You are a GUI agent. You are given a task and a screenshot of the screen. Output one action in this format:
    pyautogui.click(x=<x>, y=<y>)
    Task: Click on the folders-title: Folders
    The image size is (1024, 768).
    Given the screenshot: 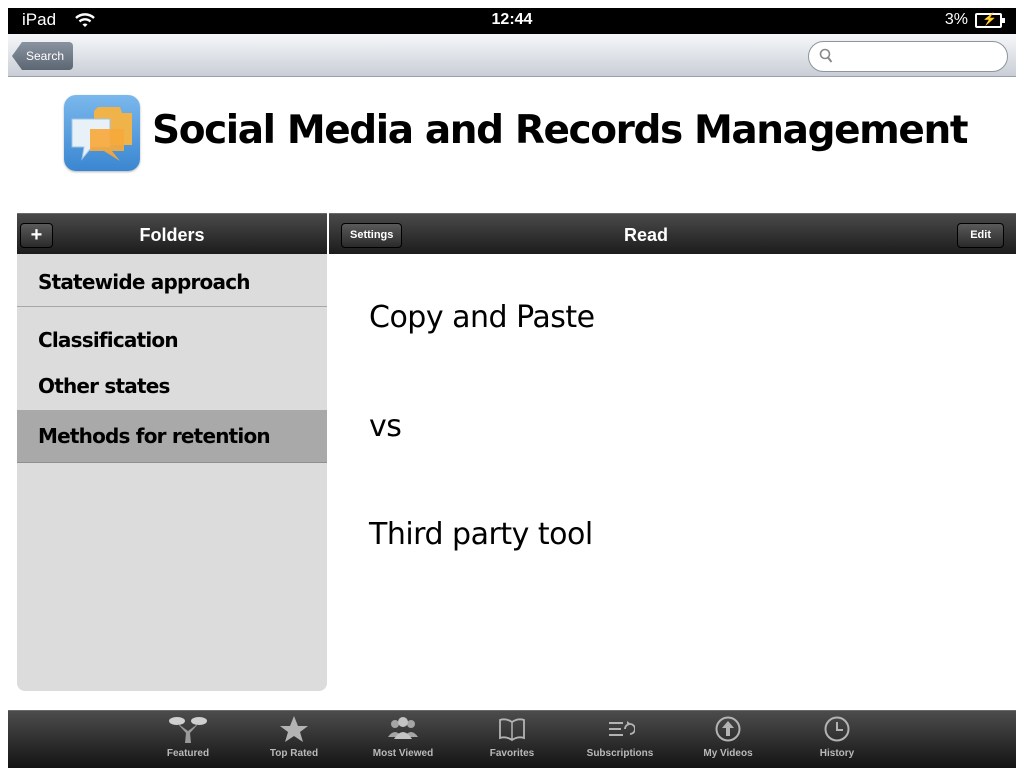 What is the action you would take?
    pyautogui.click(x=172, y=235)
    